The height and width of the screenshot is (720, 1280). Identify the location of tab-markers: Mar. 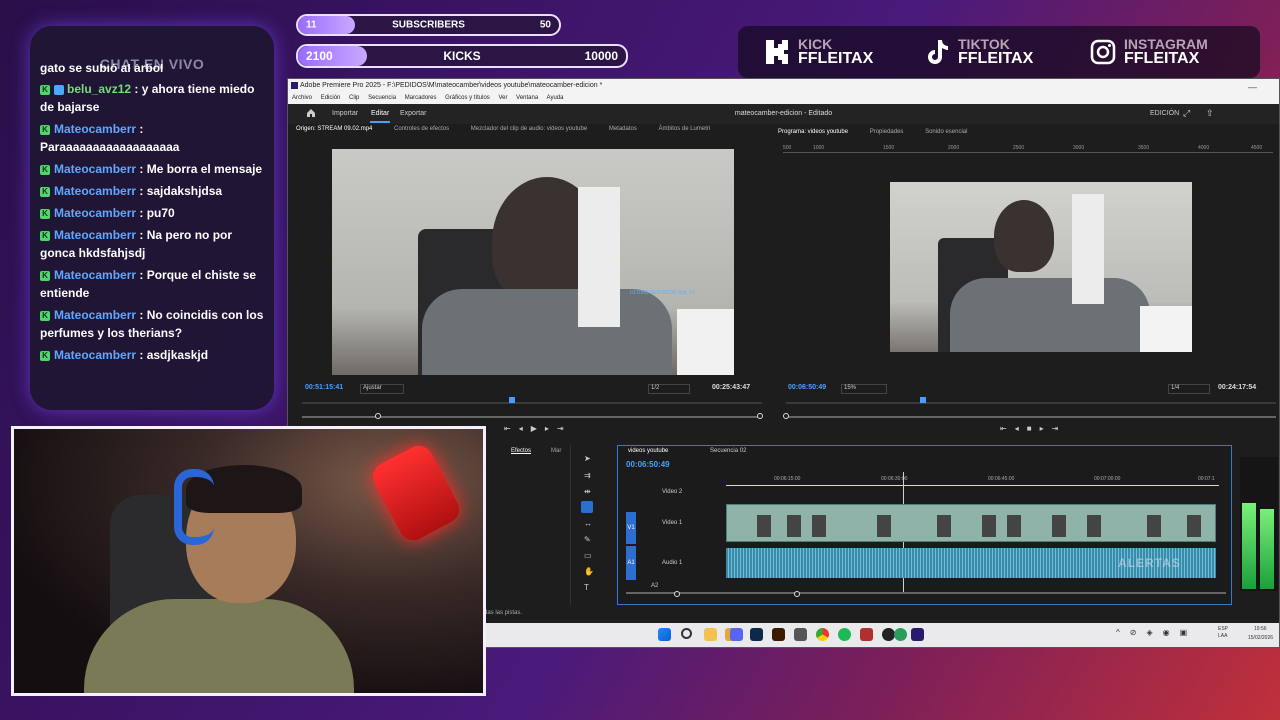
(556, 451).